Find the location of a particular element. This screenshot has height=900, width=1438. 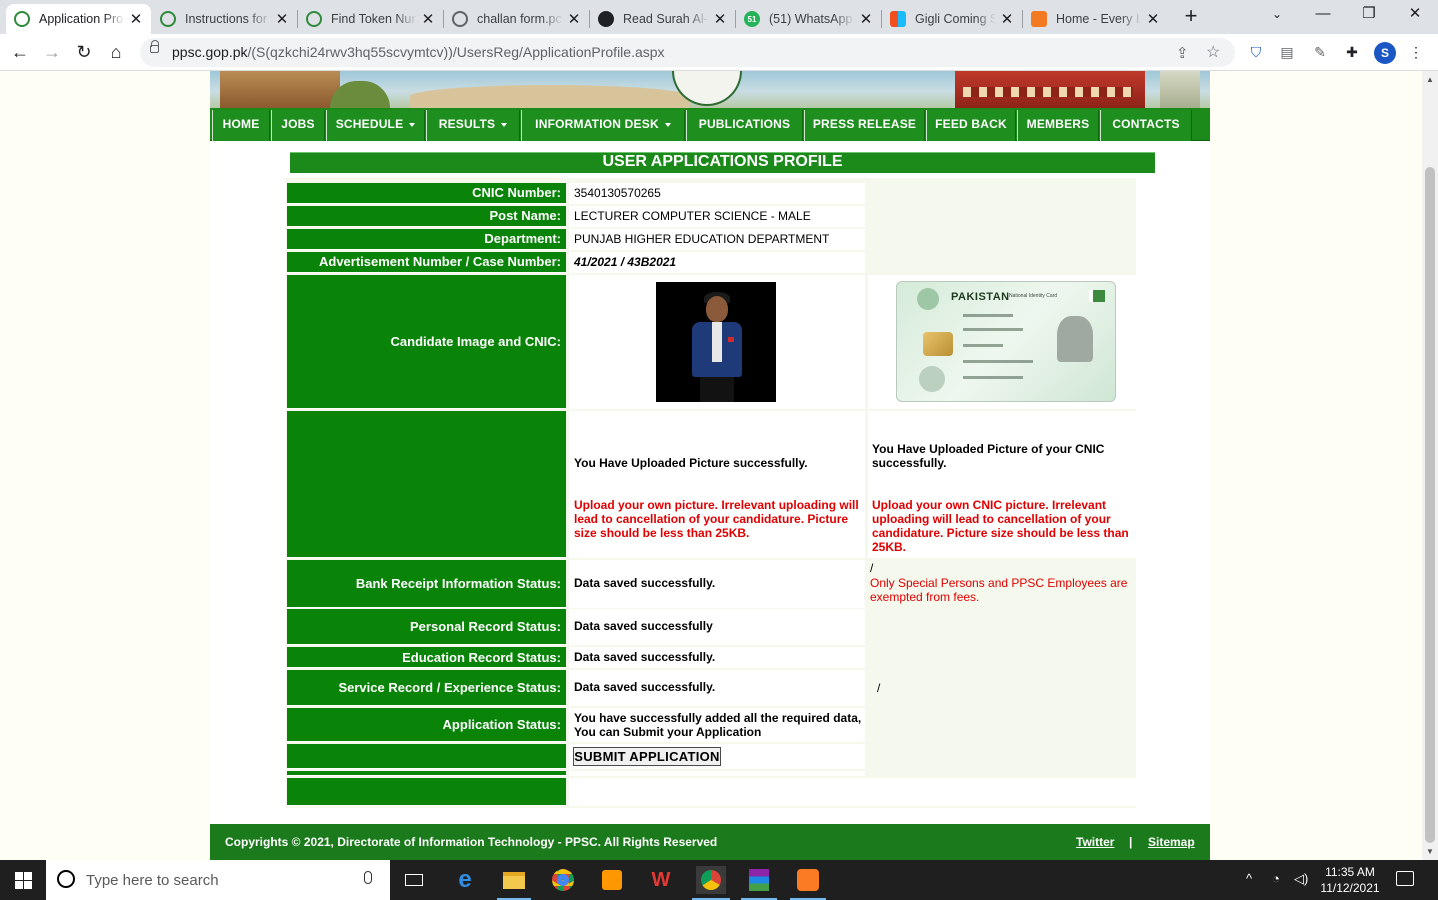

eyedropper-icon: ✎ is located at coordinates (1320, 52).